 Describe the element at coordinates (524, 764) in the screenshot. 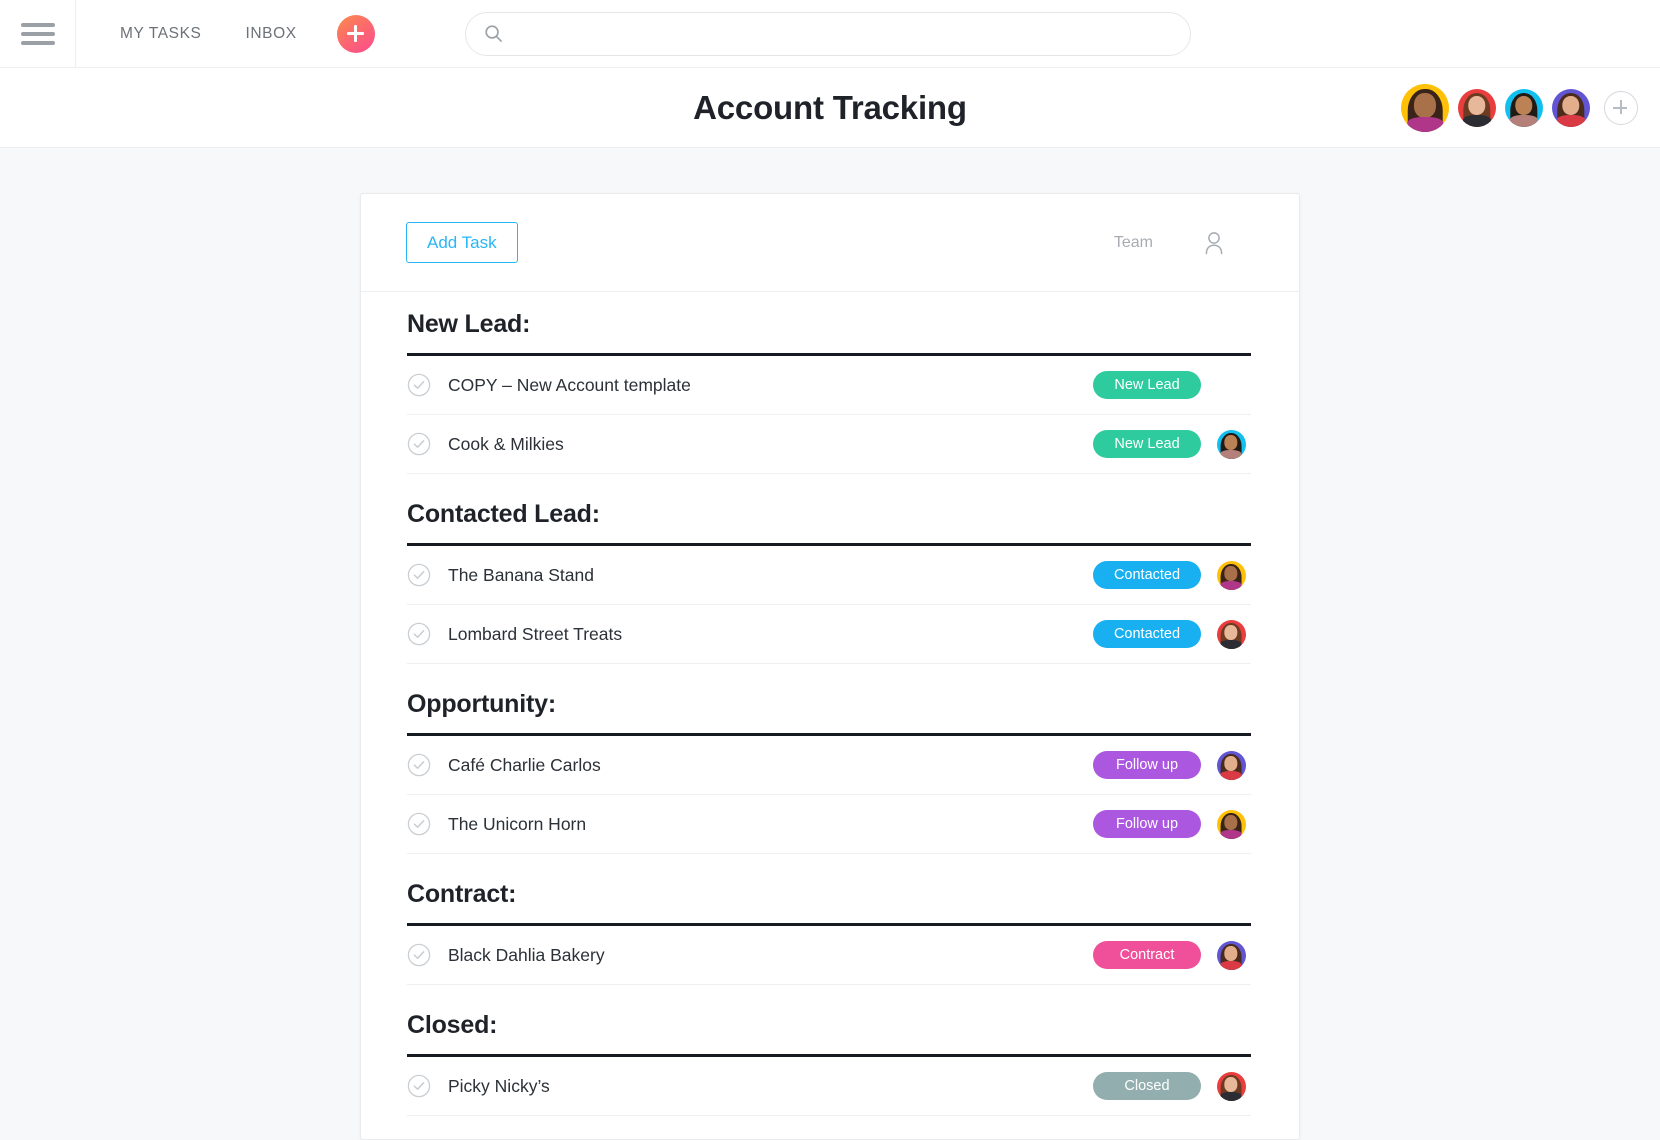

I see `task-name: Café Charlie Carlos` at that location.